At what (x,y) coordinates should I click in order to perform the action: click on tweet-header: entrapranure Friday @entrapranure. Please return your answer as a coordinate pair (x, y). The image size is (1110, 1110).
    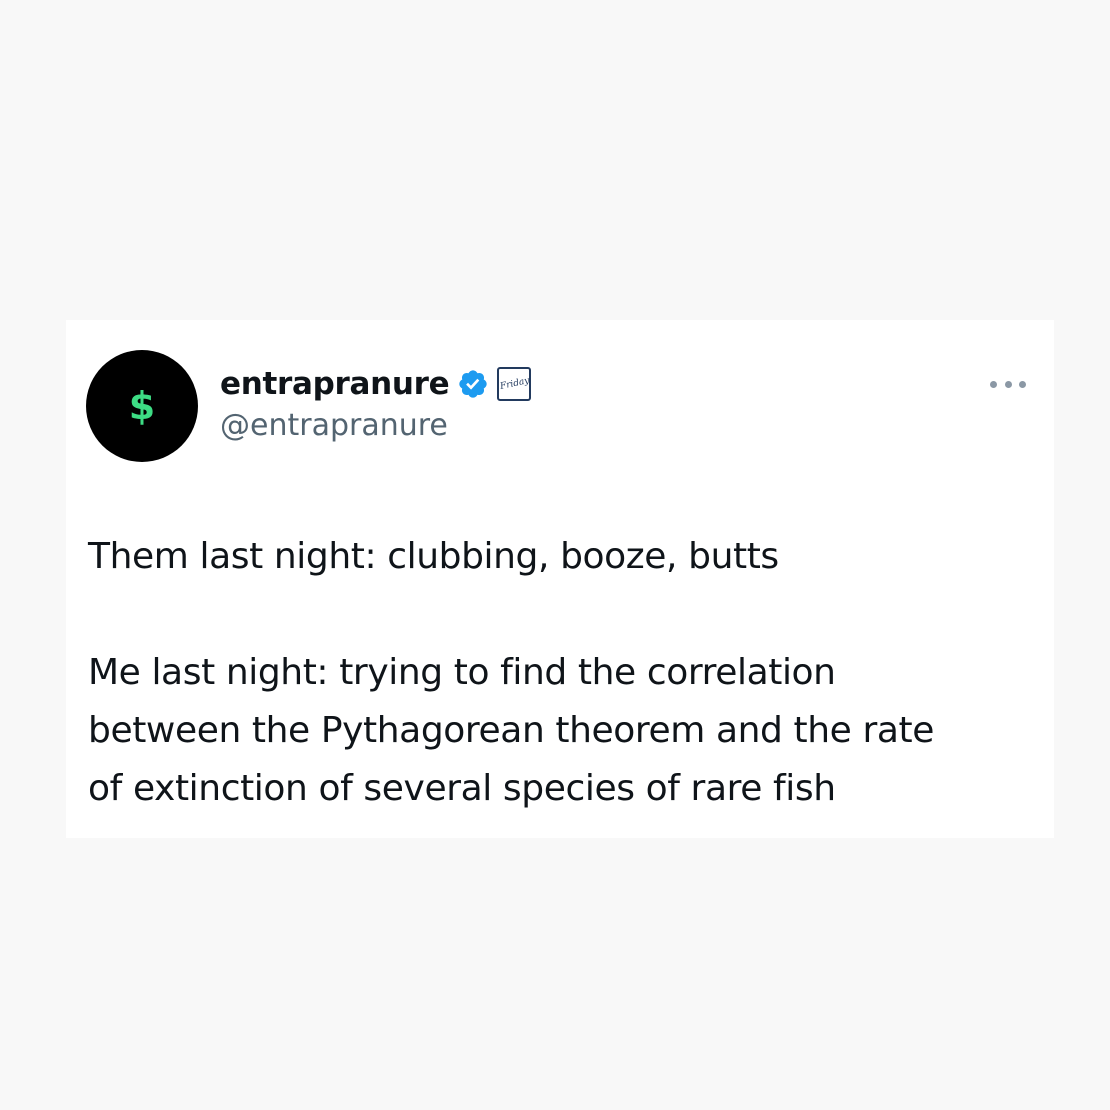
    Looking at the image, I should click on (376, 402).